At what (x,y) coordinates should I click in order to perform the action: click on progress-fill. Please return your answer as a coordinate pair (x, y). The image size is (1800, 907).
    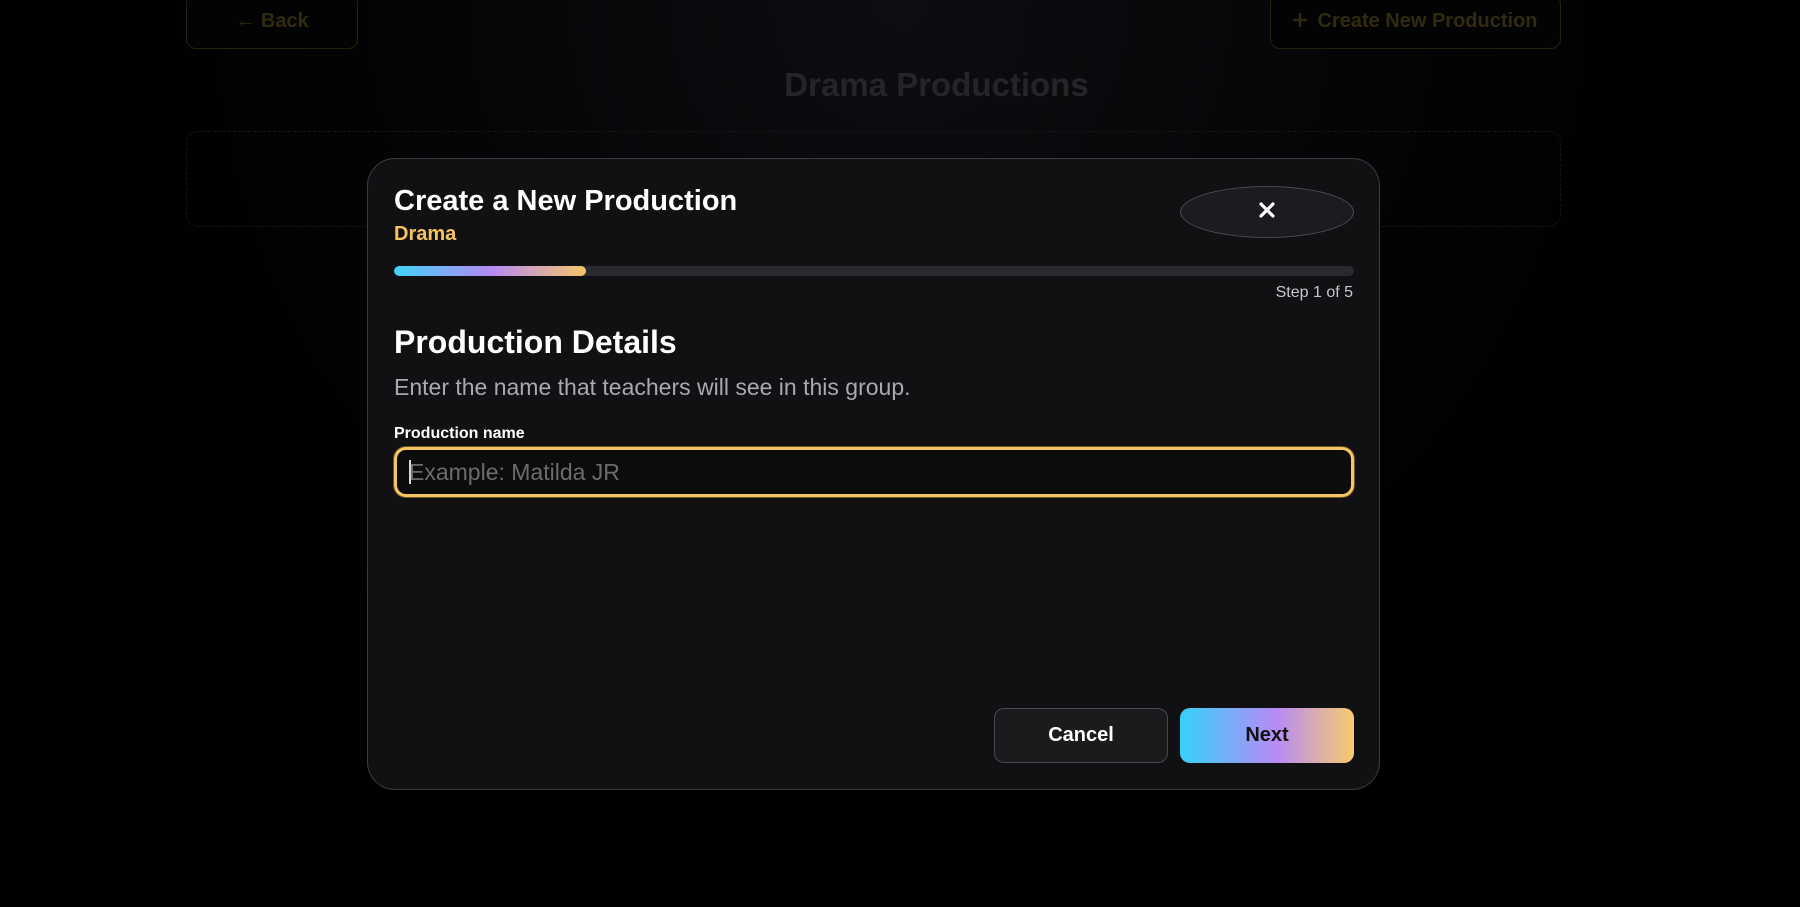
    Looking at the image, I should click on (490, 271).